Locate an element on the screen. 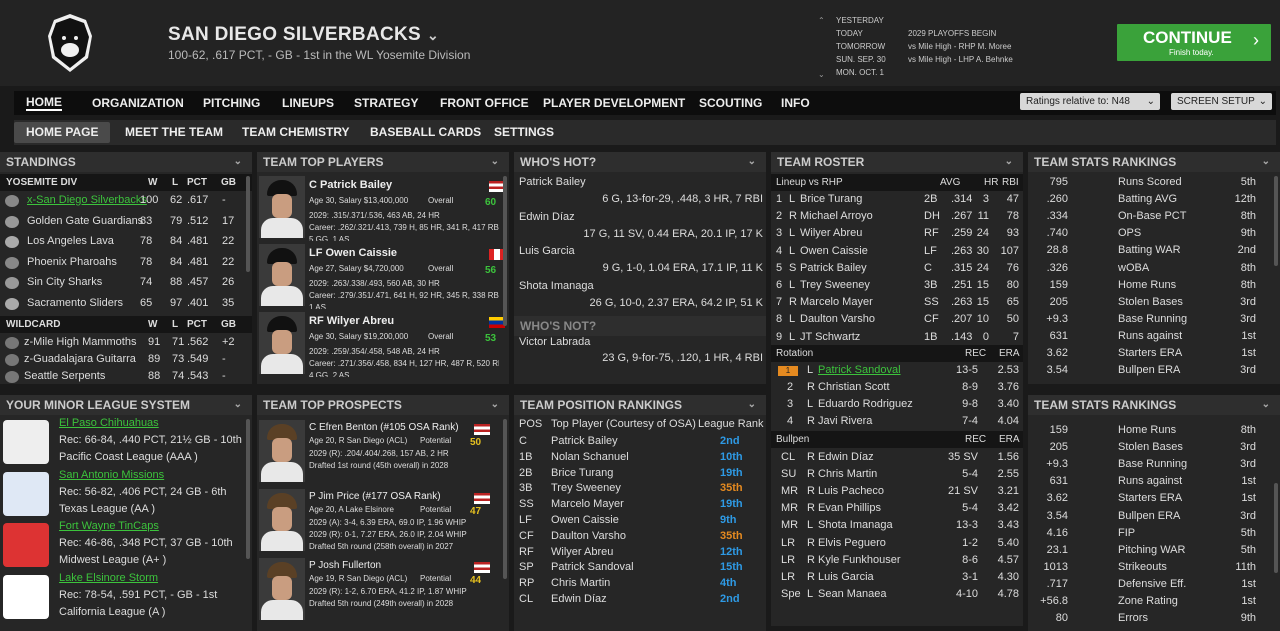 The height and width of the screenshot is (631, 1280). nav-player-development: PLAYER DEVELOPMENT is located at coordinates (614, 103).